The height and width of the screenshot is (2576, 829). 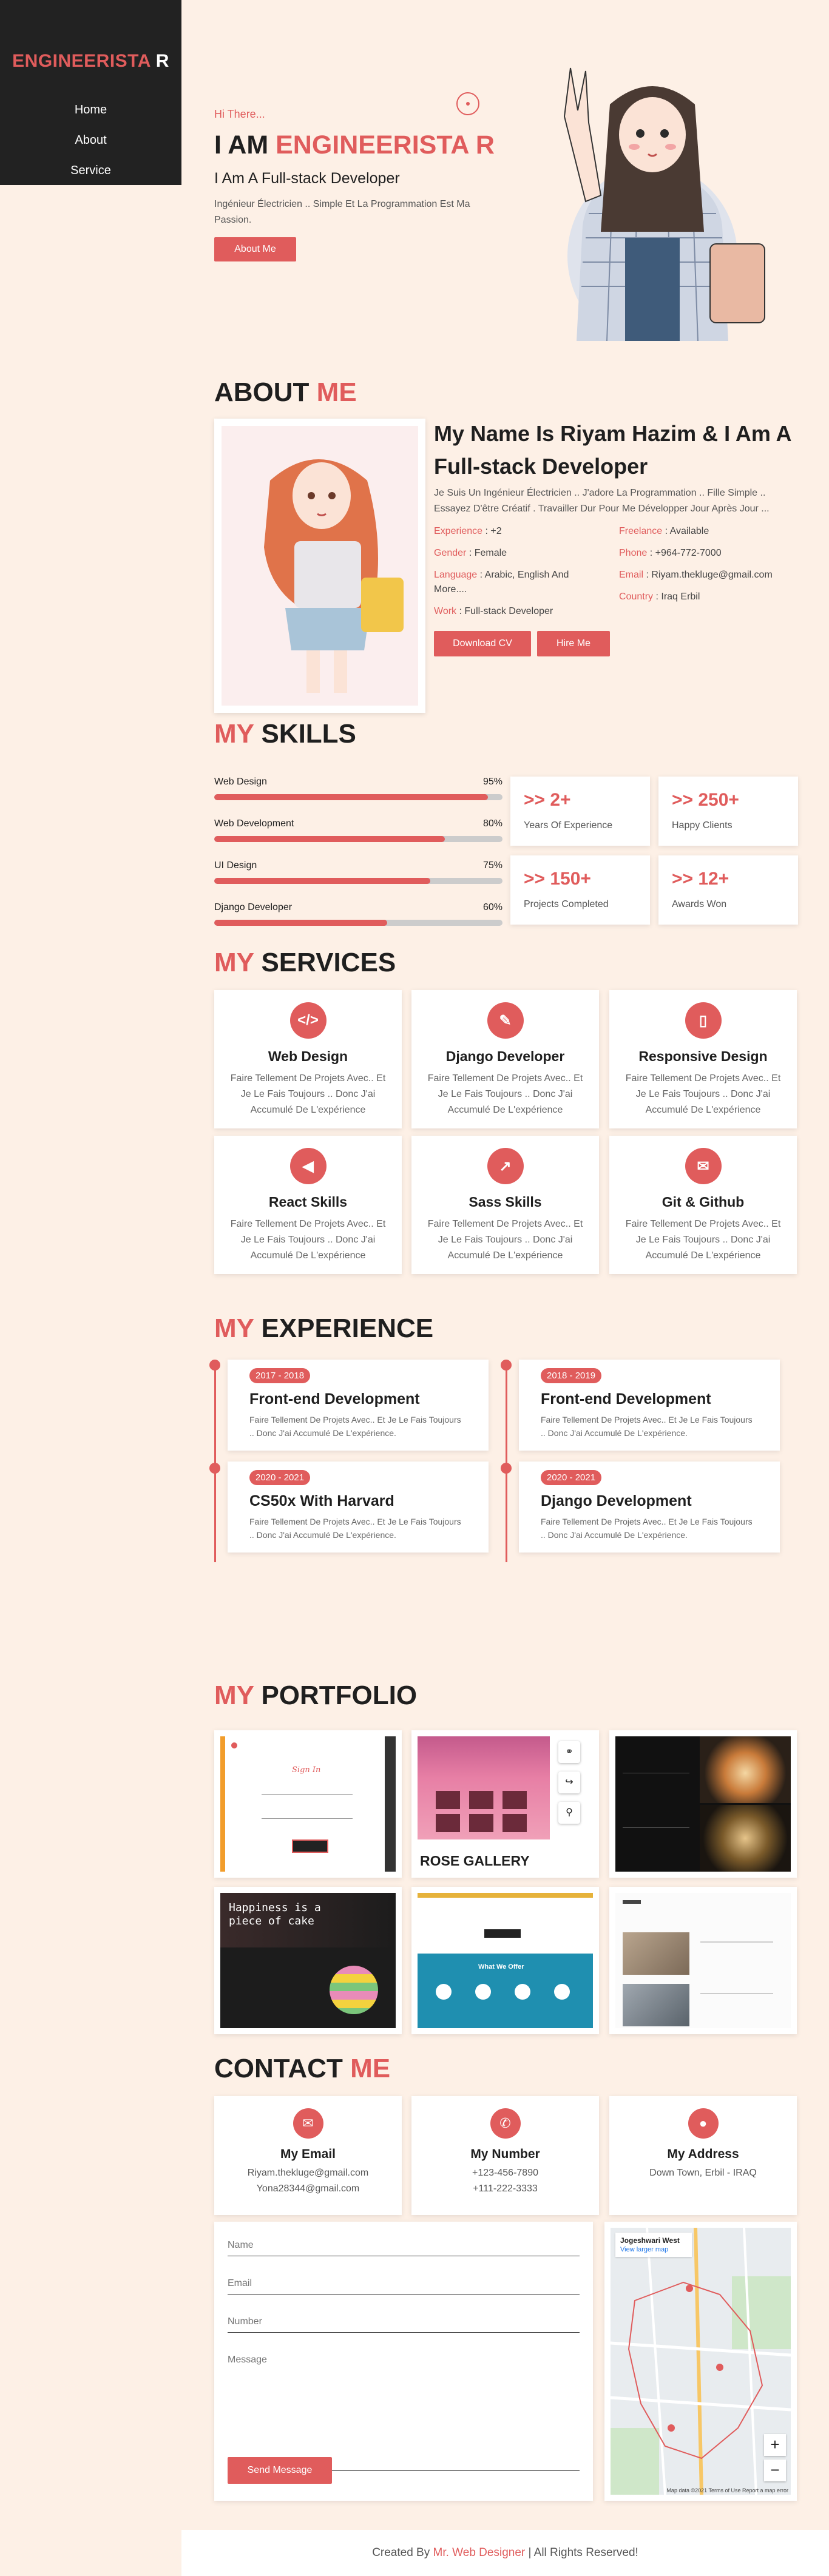 What do you see at coordinates (280, 2470) in the screenshot?
I see `send-message-button: Send Message` at bounding box center [280, 2470].